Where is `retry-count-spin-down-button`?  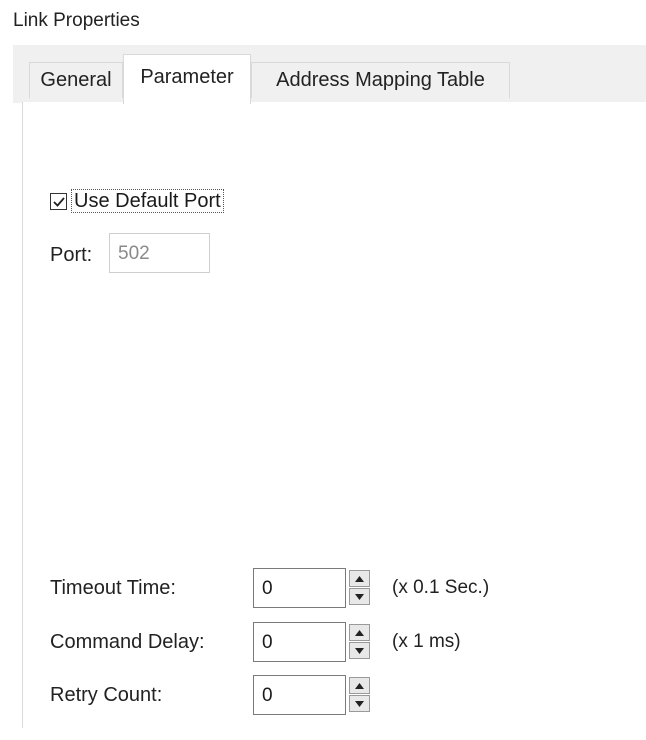
retry-count-spin-down-button is located at coordinates (359, 703).